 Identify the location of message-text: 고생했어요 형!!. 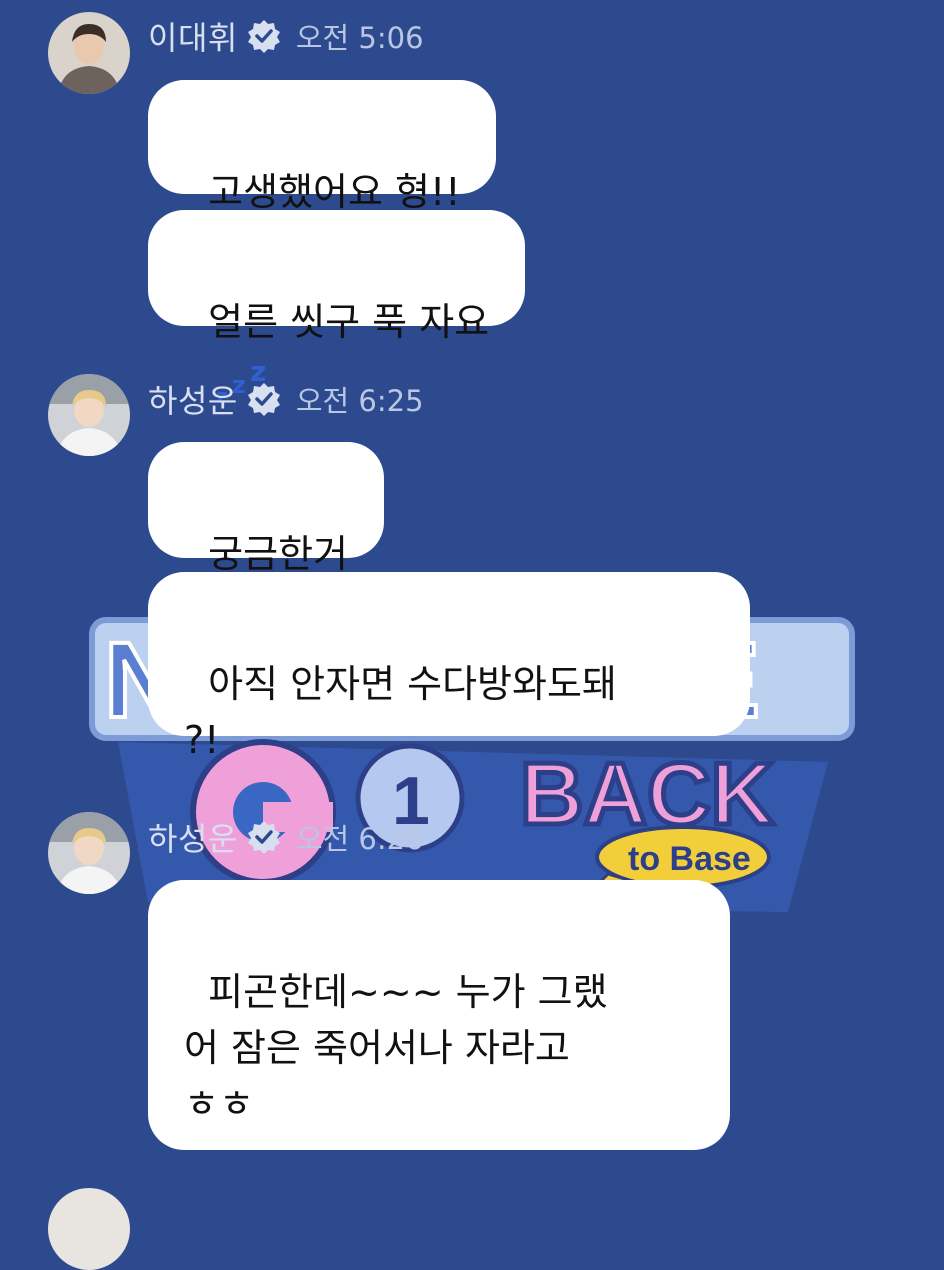
(334, 192).